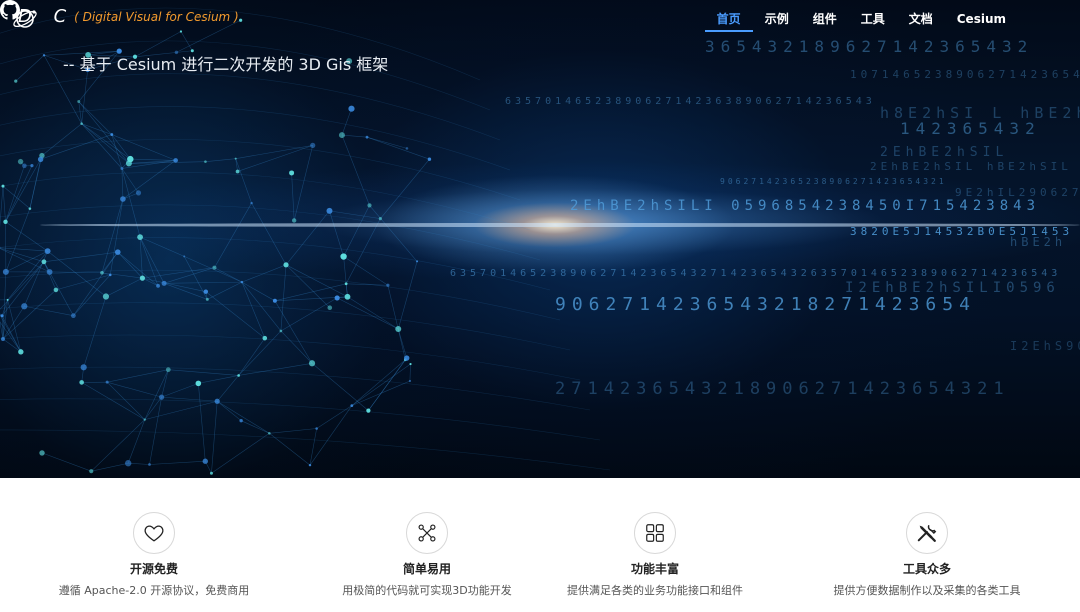  I want to click on digit-stream-row: 2EhBE2hSIL hBE2hSIL, so click(971, 166).